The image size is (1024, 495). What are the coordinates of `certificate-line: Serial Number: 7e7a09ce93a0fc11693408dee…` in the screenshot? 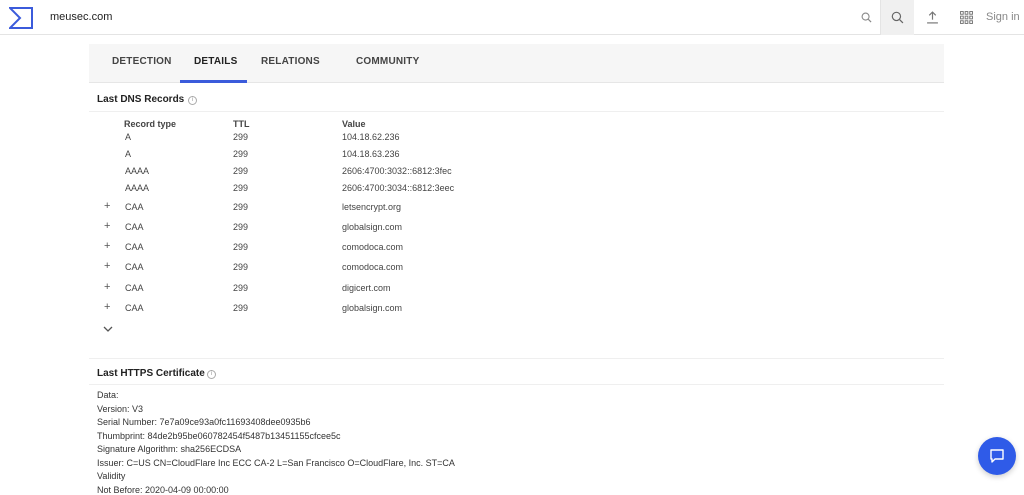 It's located at (204, 422).